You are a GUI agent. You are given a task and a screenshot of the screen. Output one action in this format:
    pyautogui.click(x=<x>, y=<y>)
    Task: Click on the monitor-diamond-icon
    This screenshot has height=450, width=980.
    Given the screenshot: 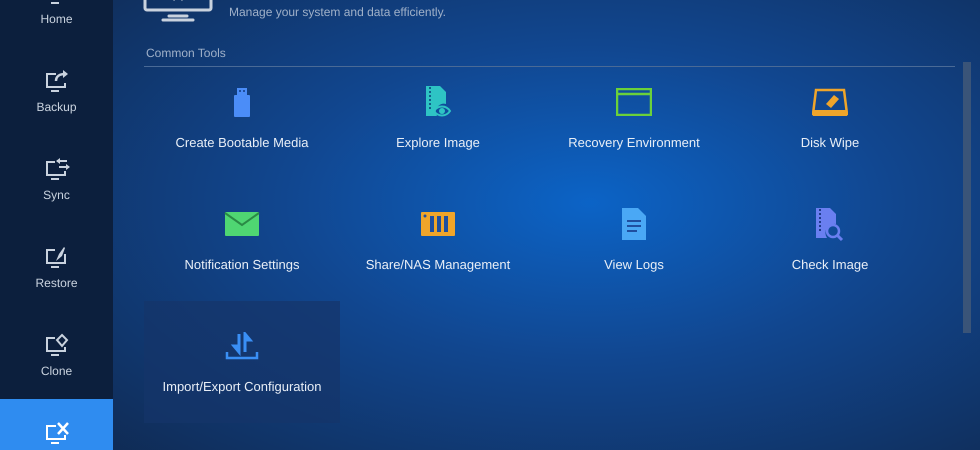 What is the action you would take?
    pyautogui.click(x=57, y=345)
    